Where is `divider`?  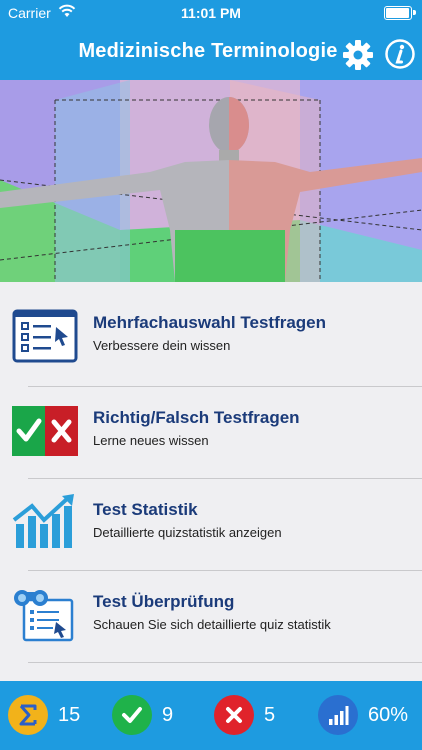
divider is located at coordinates (225, 662).